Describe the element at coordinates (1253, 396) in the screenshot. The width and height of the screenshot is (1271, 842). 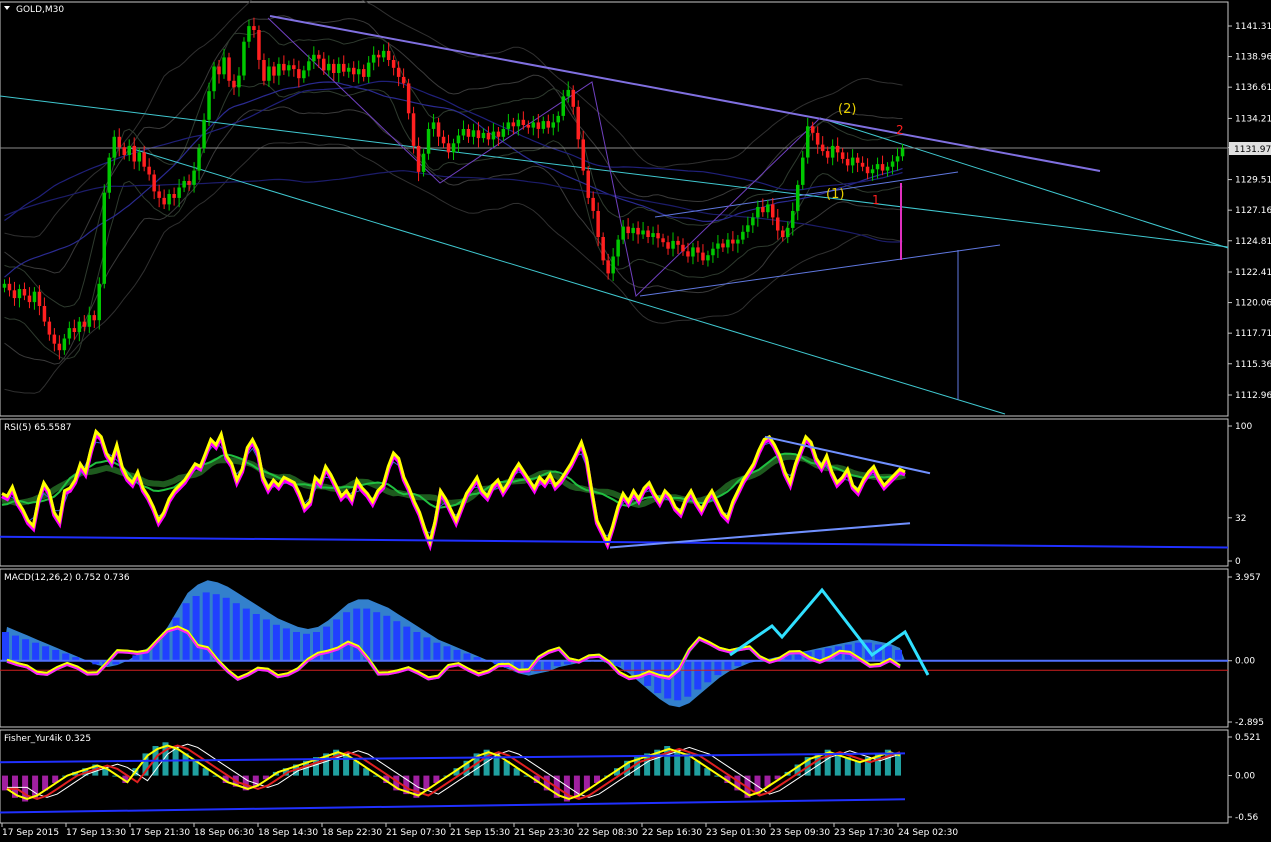
I see `price-tick-label: 1112.96` at that location.